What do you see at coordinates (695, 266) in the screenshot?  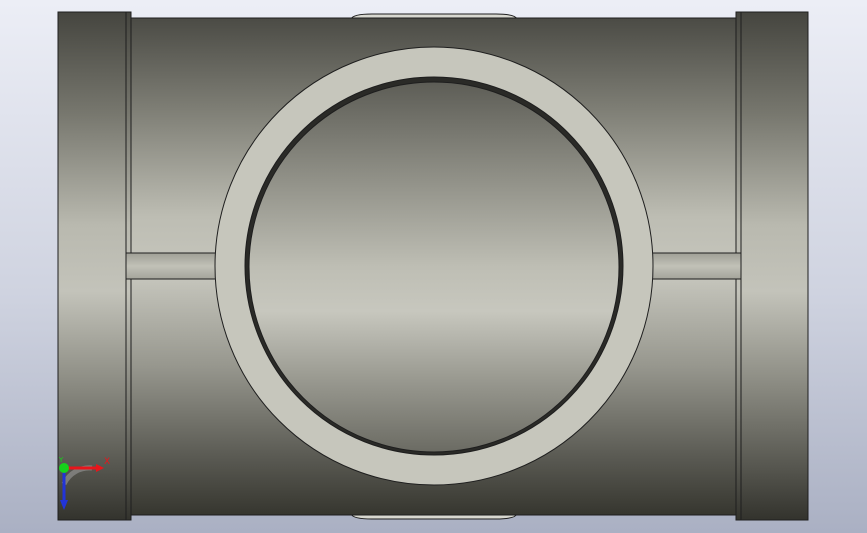 I see `right-rib` at bounding box center [695, 266].